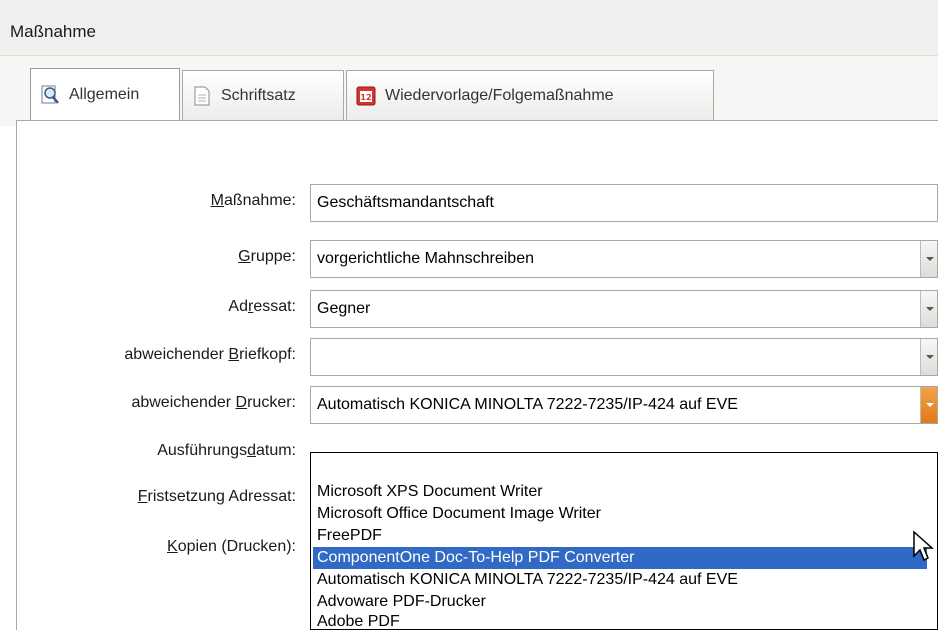 The height and width of the screenshot is (633, 938). I want to click on svg-text: 12, so click(365, 97).